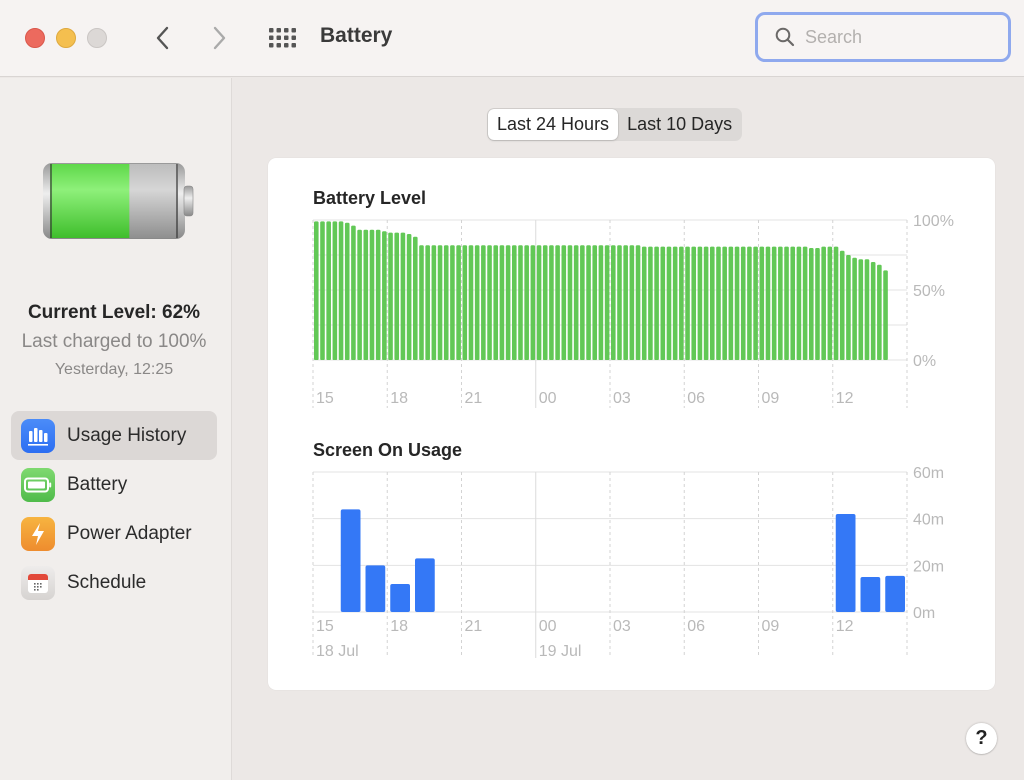  What do you see at coordinates (553, 124) in the screenshot?
I see `tab-last-24-hours: Last 24 Hours` at bounding box center [553, 124].